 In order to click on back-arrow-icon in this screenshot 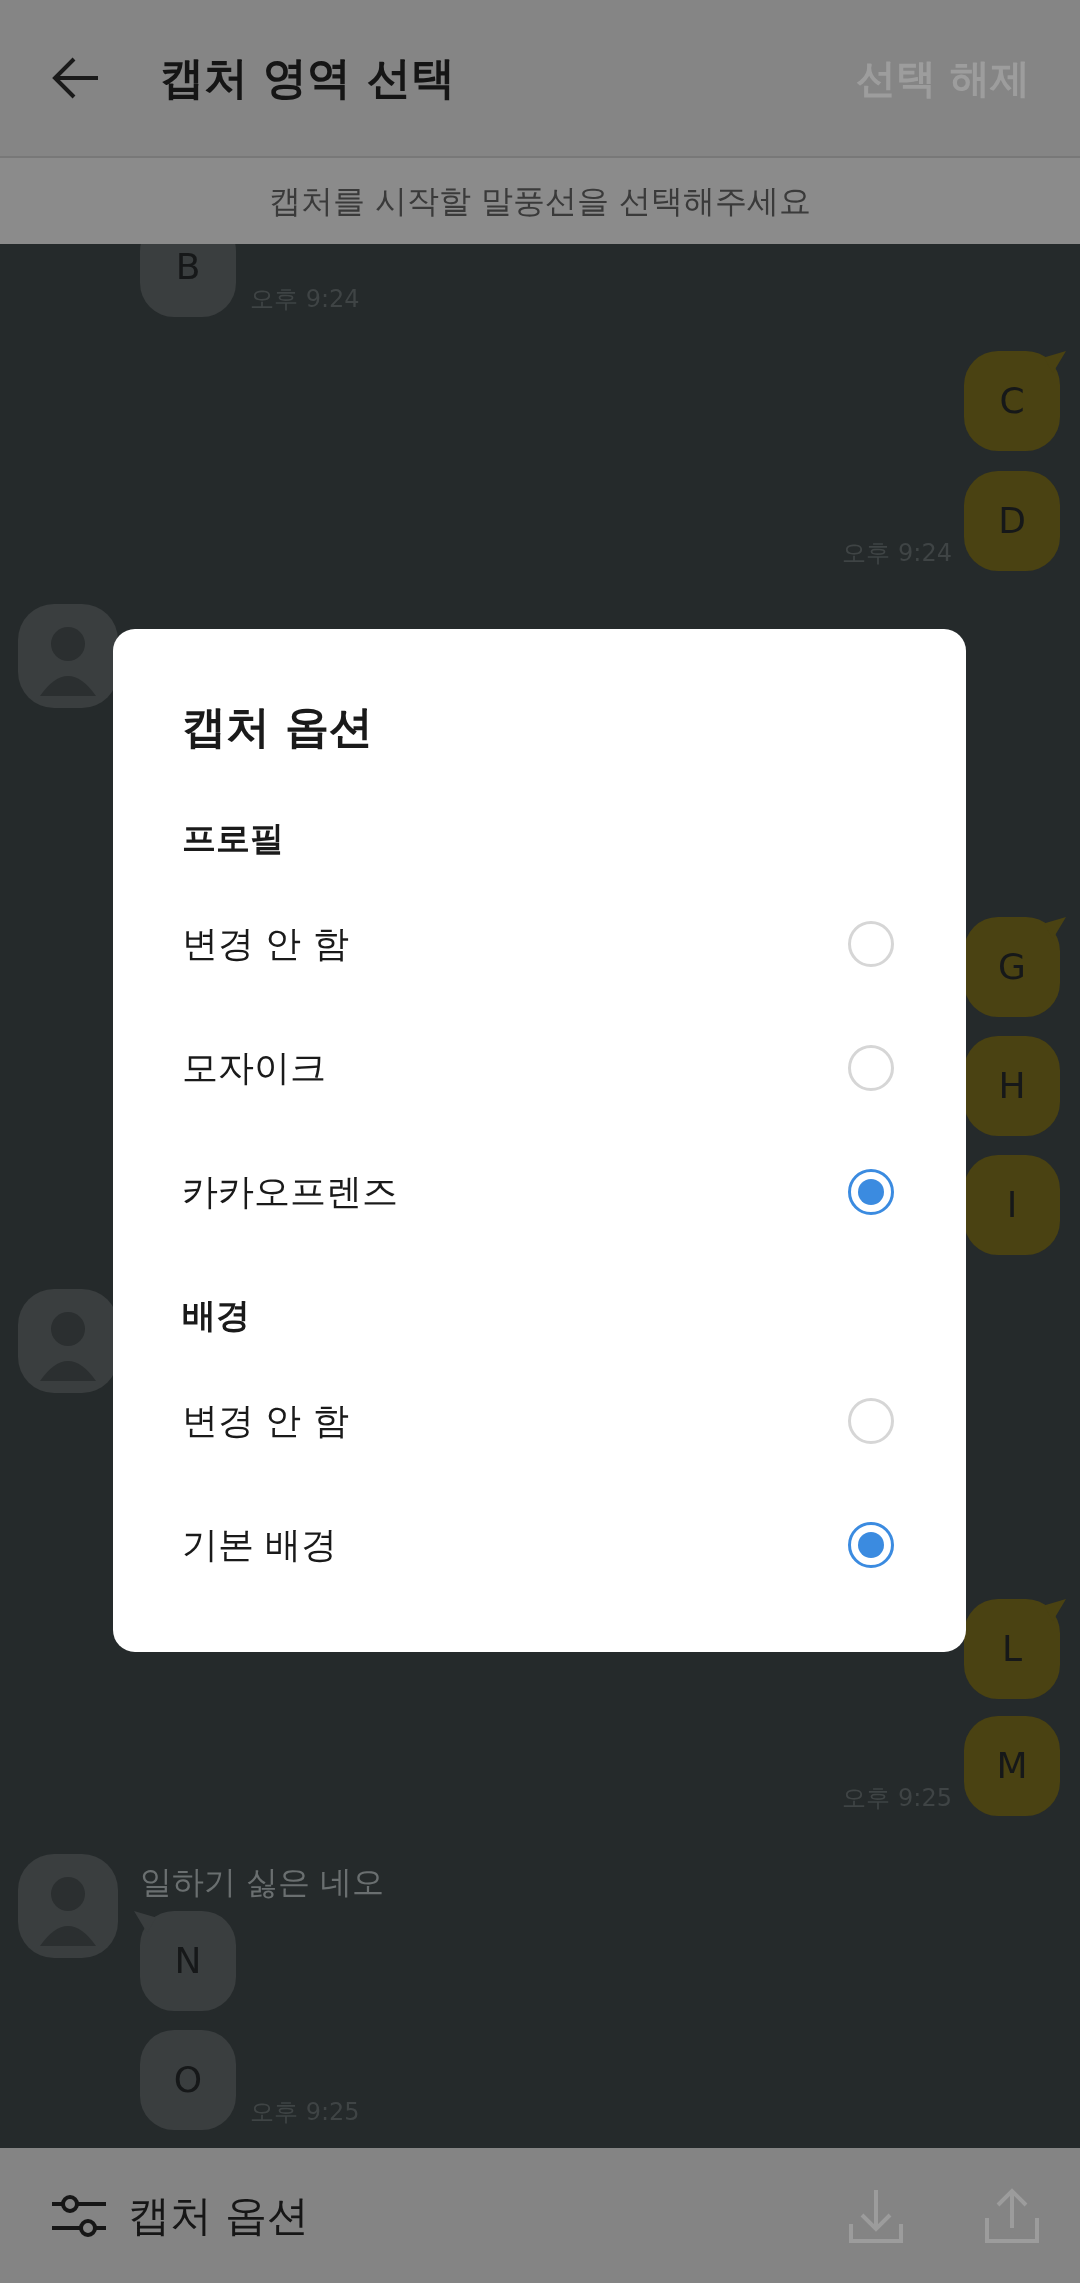, I will do `click(76, 78)`.